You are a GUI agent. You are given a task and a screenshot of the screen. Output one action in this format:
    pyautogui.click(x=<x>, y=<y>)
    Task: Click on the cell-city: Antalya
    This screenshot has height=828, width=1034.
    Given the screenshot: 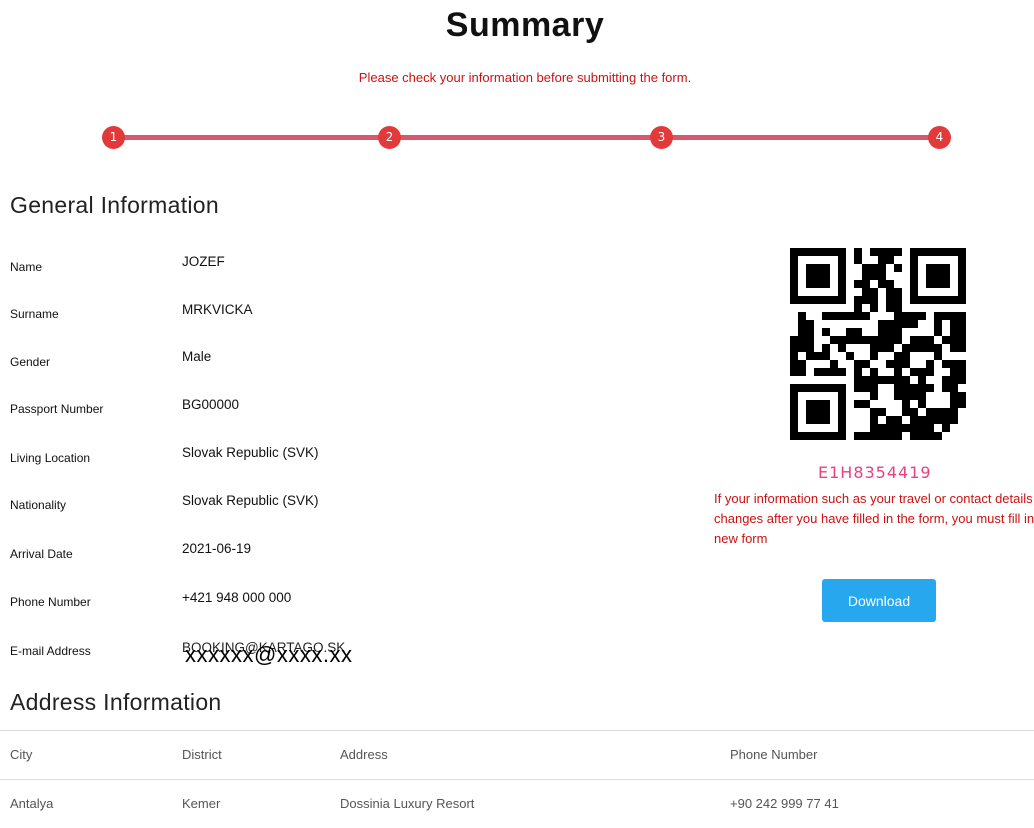 What is the action you would take?
    pyautogui.click(x=32, y=803)
    